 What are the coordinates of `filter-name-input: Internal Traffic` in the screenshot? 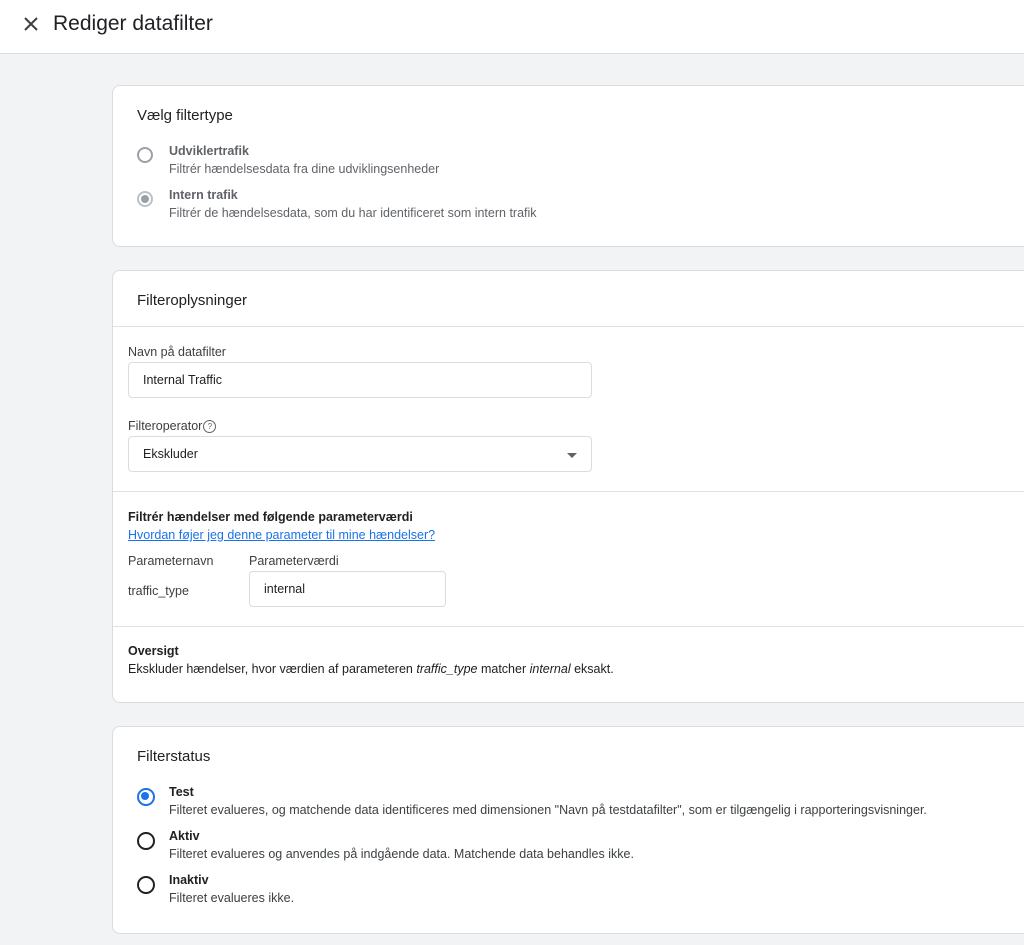 It's located at (360, 380).